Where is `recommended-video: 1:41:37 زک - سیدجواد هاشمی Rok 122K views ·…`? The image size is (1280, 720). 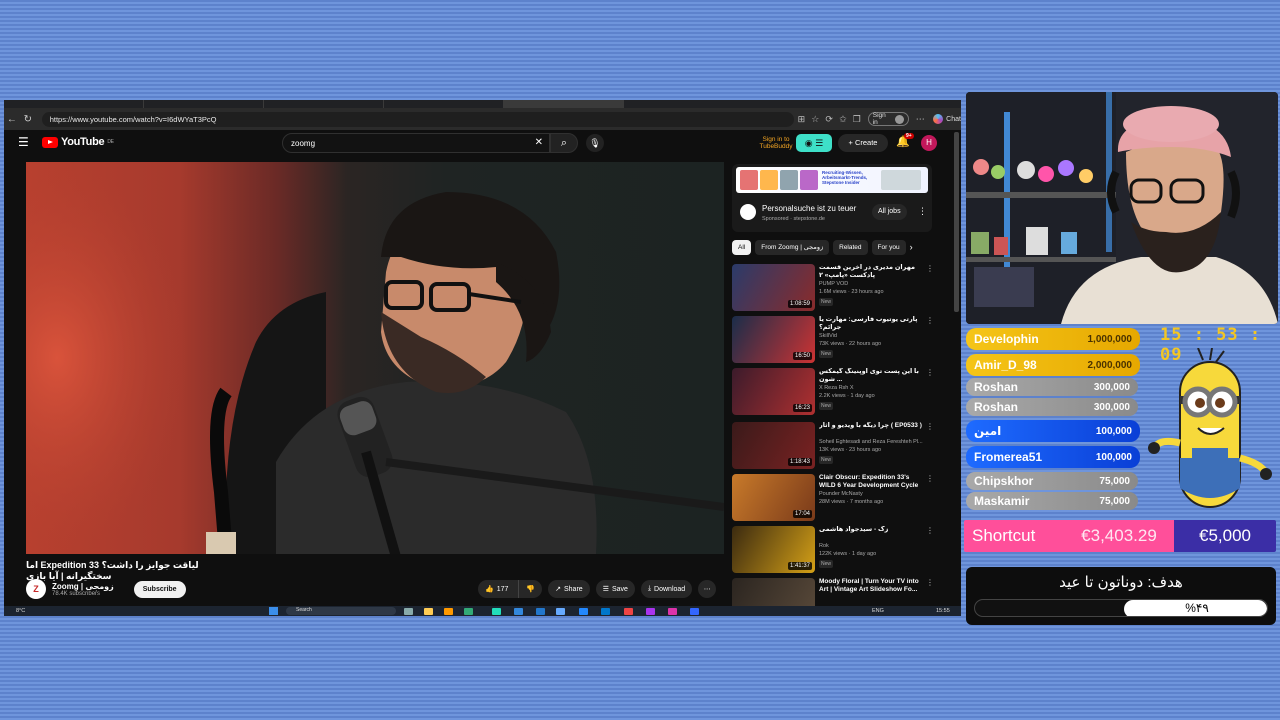
recommended-video: 1:41:37 زک - سیدجواد هاشمی Rok 122K views ·… is located at coordinates (833, 551).